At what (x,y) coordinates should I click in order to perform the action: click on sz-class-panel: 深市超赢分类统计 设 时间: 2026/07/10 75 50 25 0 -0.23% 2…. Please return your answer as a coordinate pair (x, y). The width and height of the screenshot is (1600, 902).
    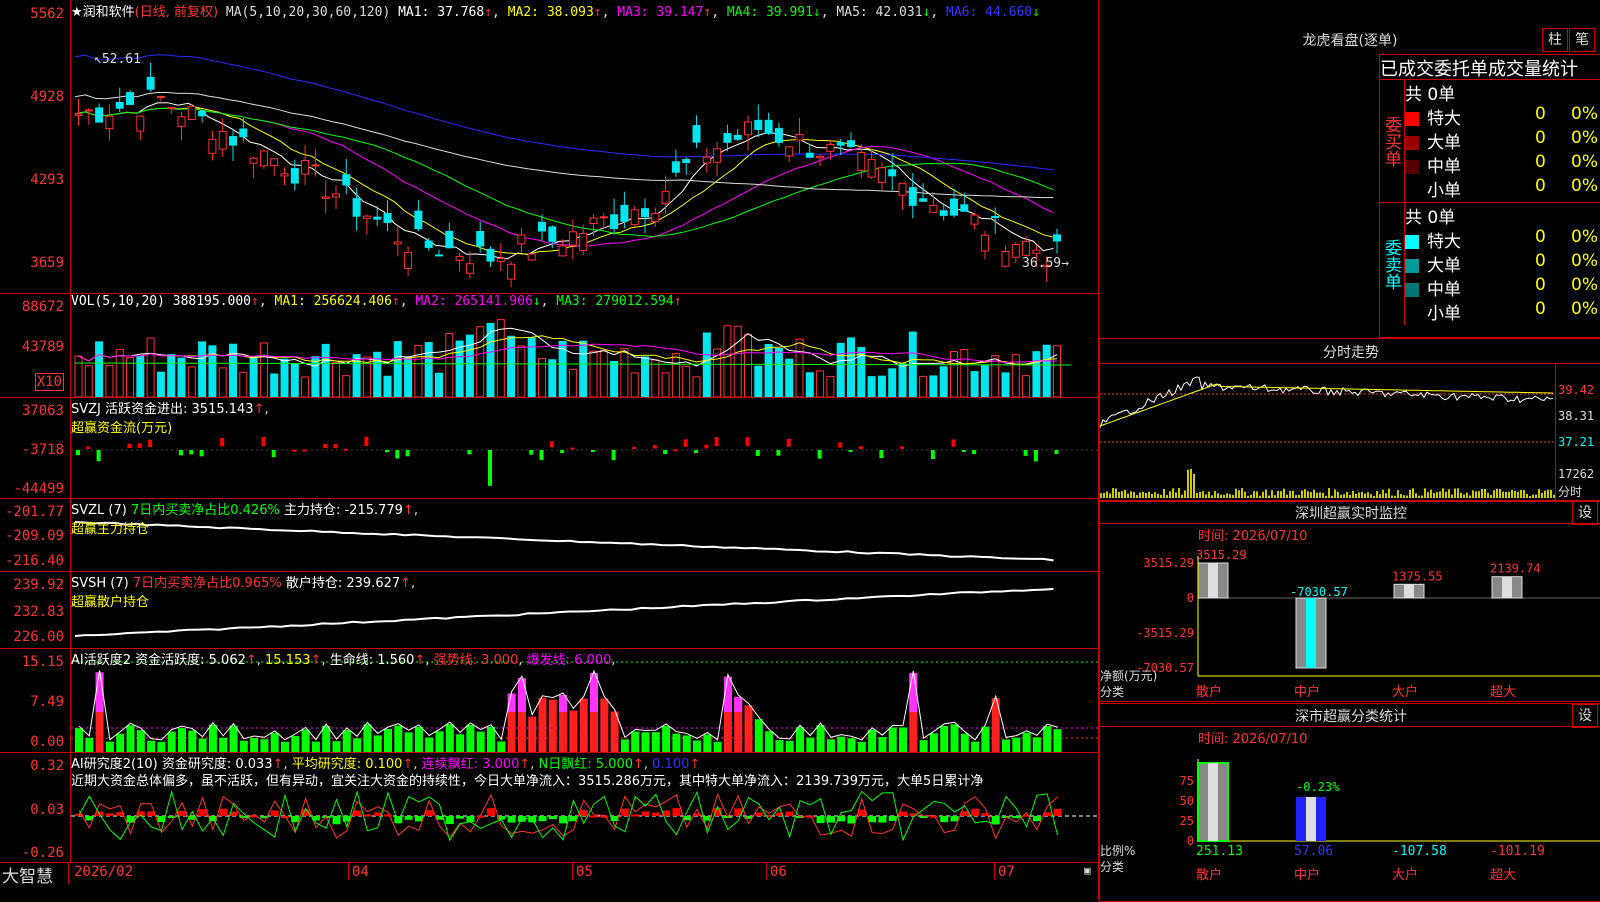
    Looking at the image, I should click on (1349, 802).